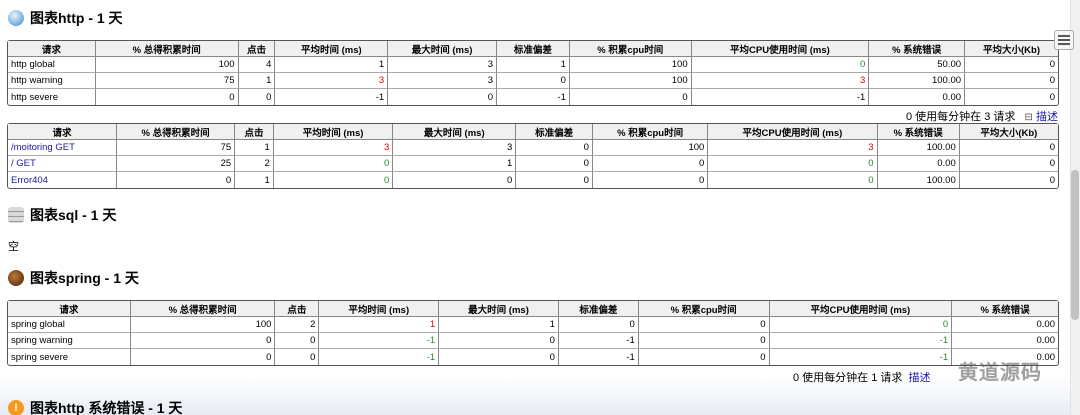 The height and width of the screenshot is (415, 1080). I want to click on menu-icon-bar, so click(1064, 44).